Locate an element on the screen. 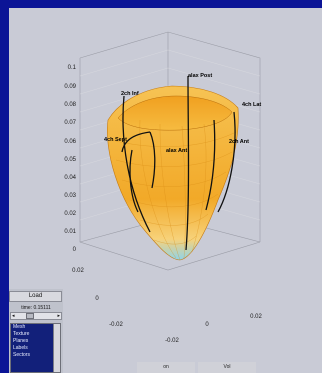 This screenshot has width=322, height=373. z-tick: 0.03 is located at coordinates (70, 196).